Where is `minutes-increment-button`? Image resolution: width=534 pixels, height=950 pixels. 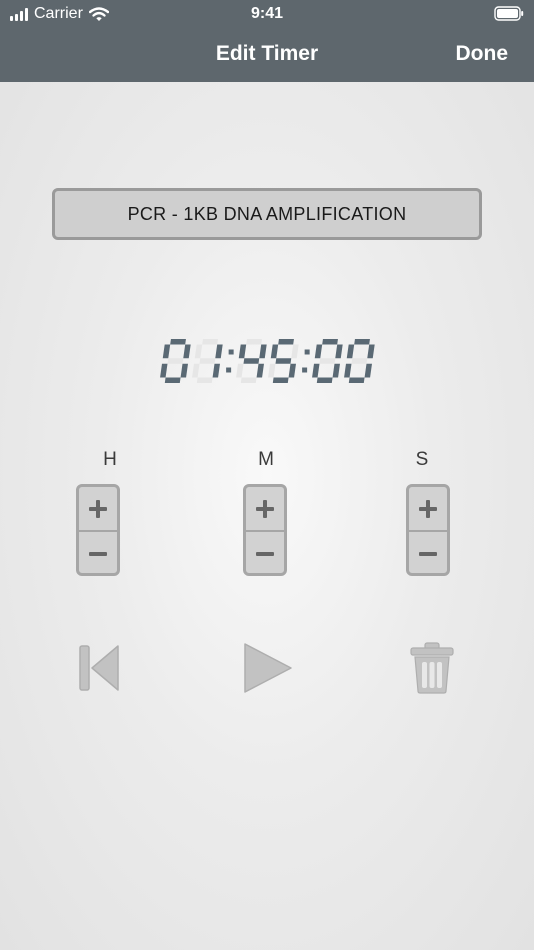 minutes-increment-button is located at coordinates (265, 508).